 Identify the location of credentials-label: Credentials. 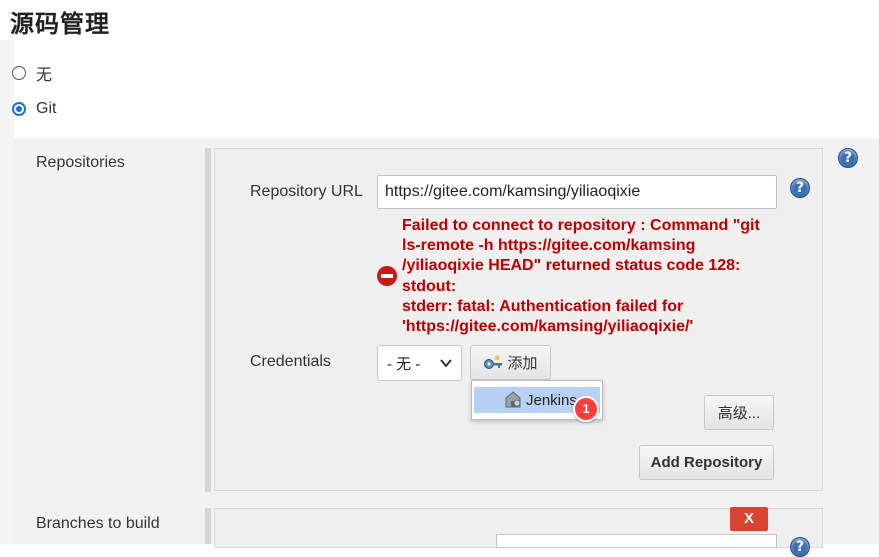
(290, 361).